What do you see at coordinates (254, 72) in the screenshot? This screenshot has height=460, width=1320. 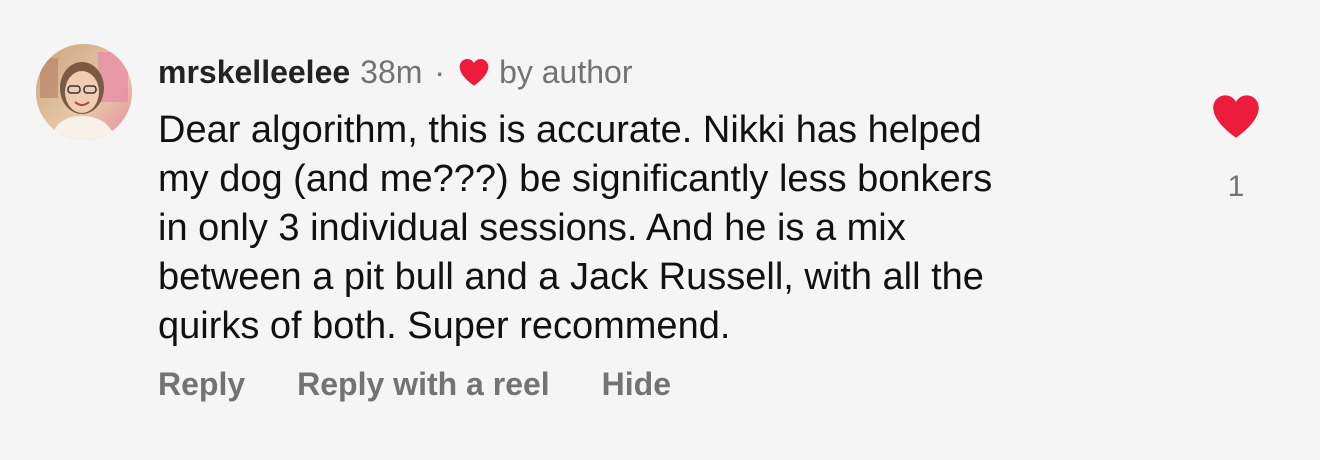 I see `username-link: mrskelleelee` at bounding box center [254, 72].